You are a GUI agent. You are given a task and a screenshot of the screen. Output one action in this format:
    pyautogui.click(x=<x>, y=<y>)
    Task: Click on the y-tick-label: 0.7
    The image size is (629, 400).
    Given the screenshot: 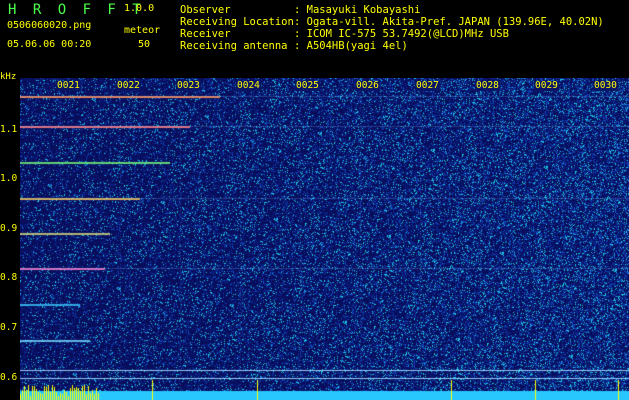 What is the action you would take?
    pyautogui.click(x=9, y=327)
    